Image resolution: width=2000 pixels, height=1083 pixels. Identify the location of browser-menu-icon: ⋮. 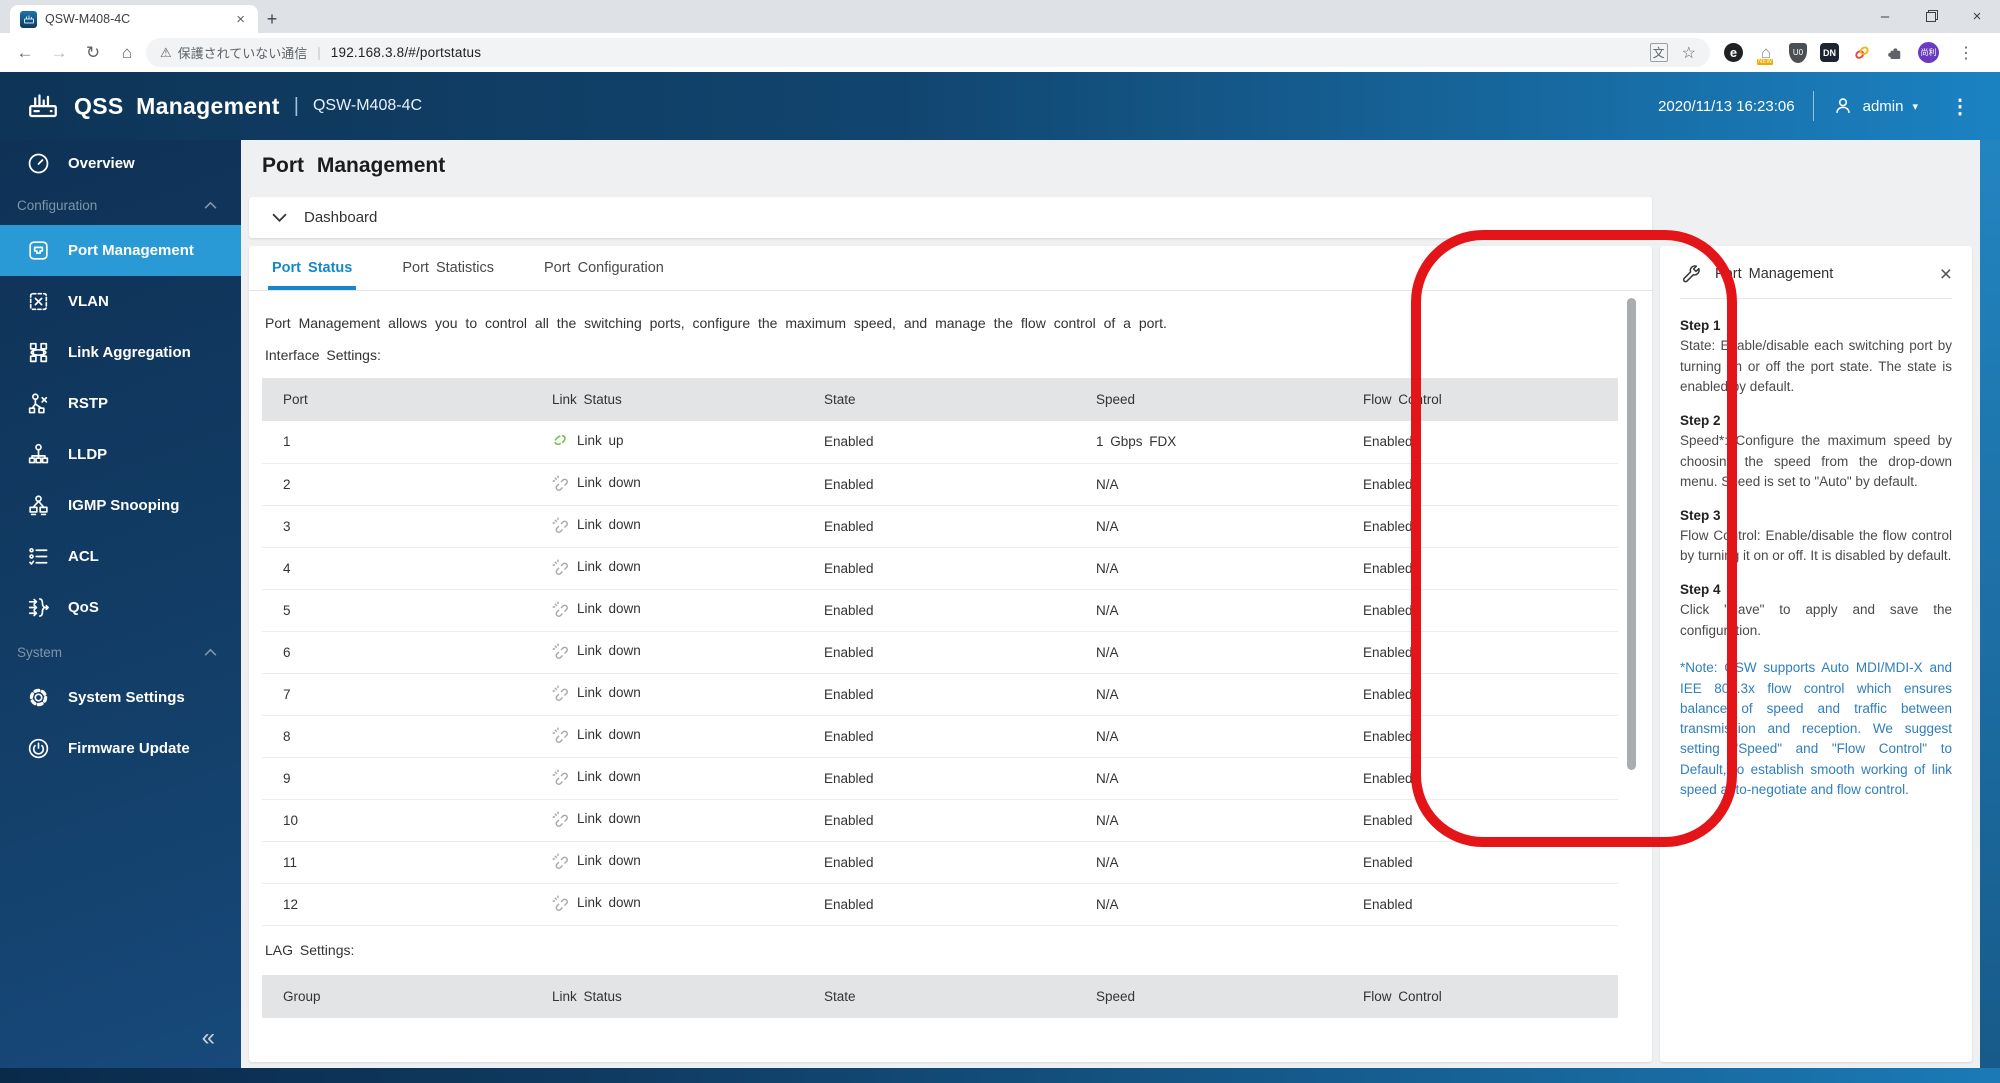
(1966, 53).